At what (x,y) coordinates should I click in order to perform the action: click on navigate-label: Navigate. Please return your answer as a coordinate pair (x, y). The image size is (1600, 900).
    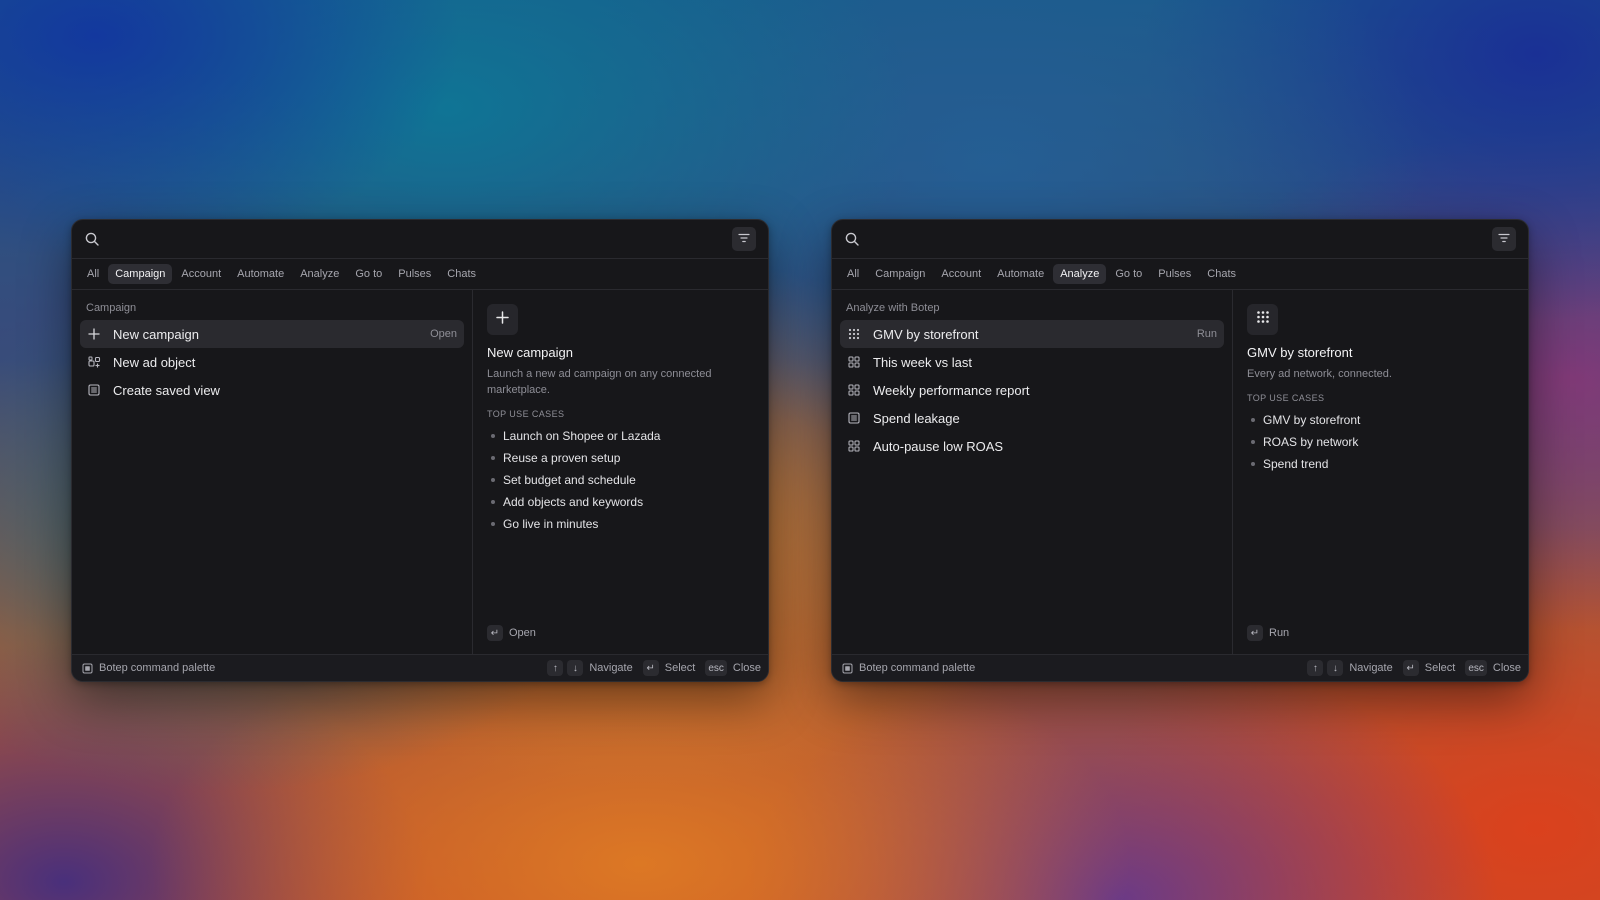
    Looking at the image, I should click on (611, 668).